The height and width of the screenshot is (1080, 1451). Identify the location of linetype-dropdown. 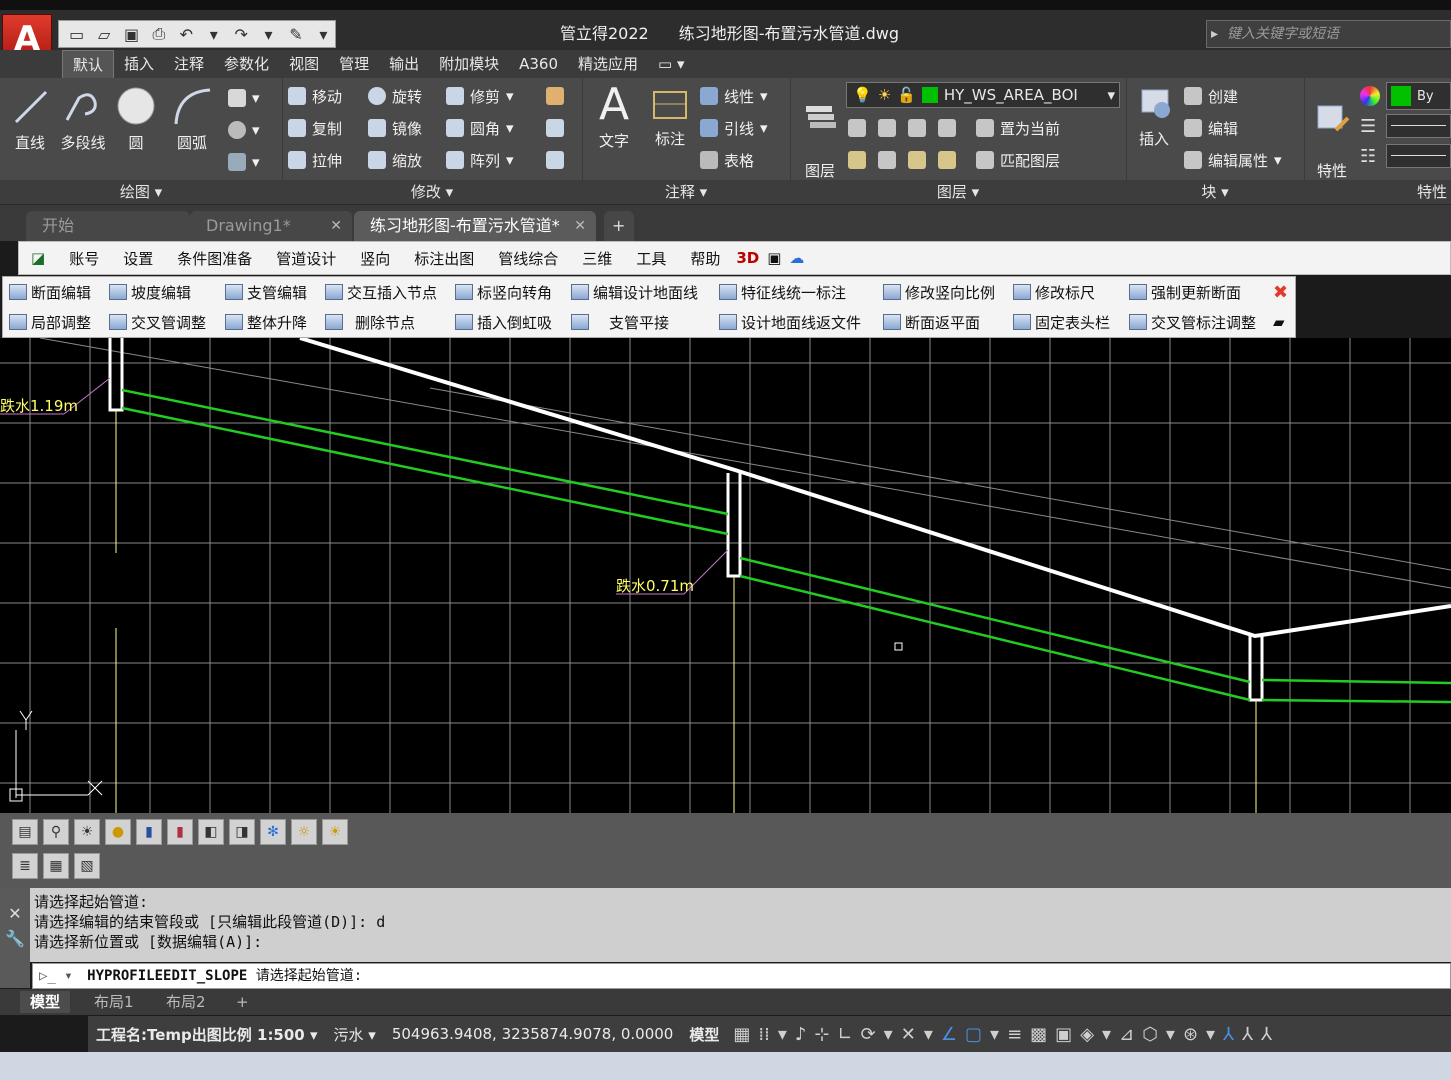
(1418, 156).